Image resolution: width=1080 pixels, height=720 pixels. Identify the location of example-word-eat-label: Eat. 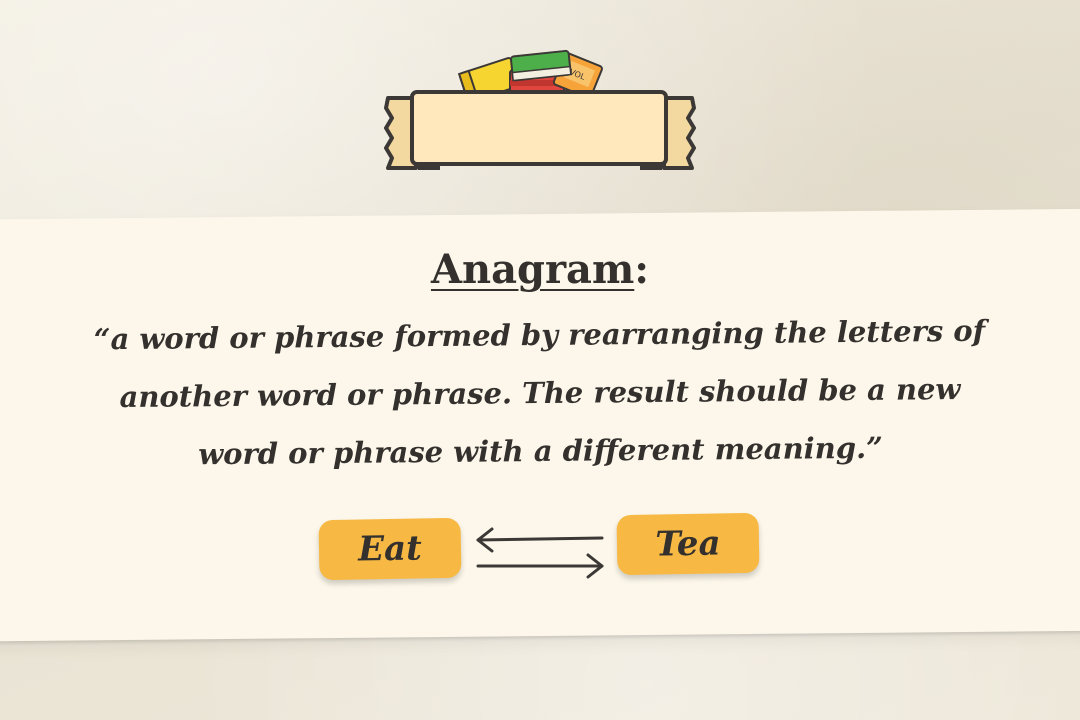
(390, 549).